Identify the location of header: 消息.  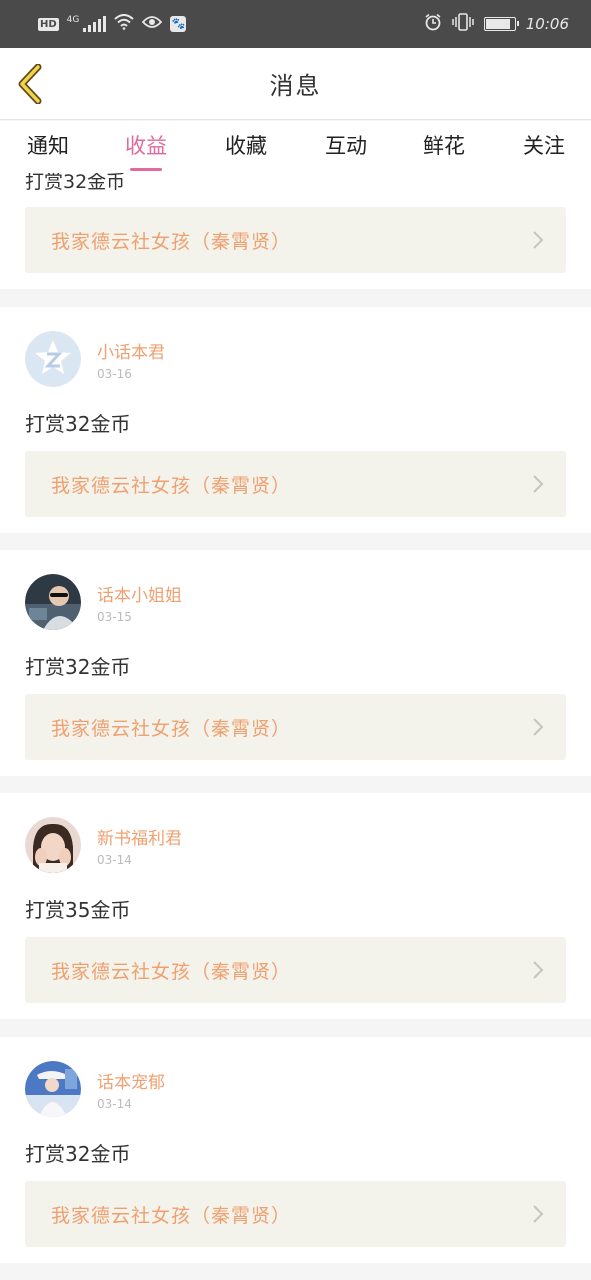
(295, 84).